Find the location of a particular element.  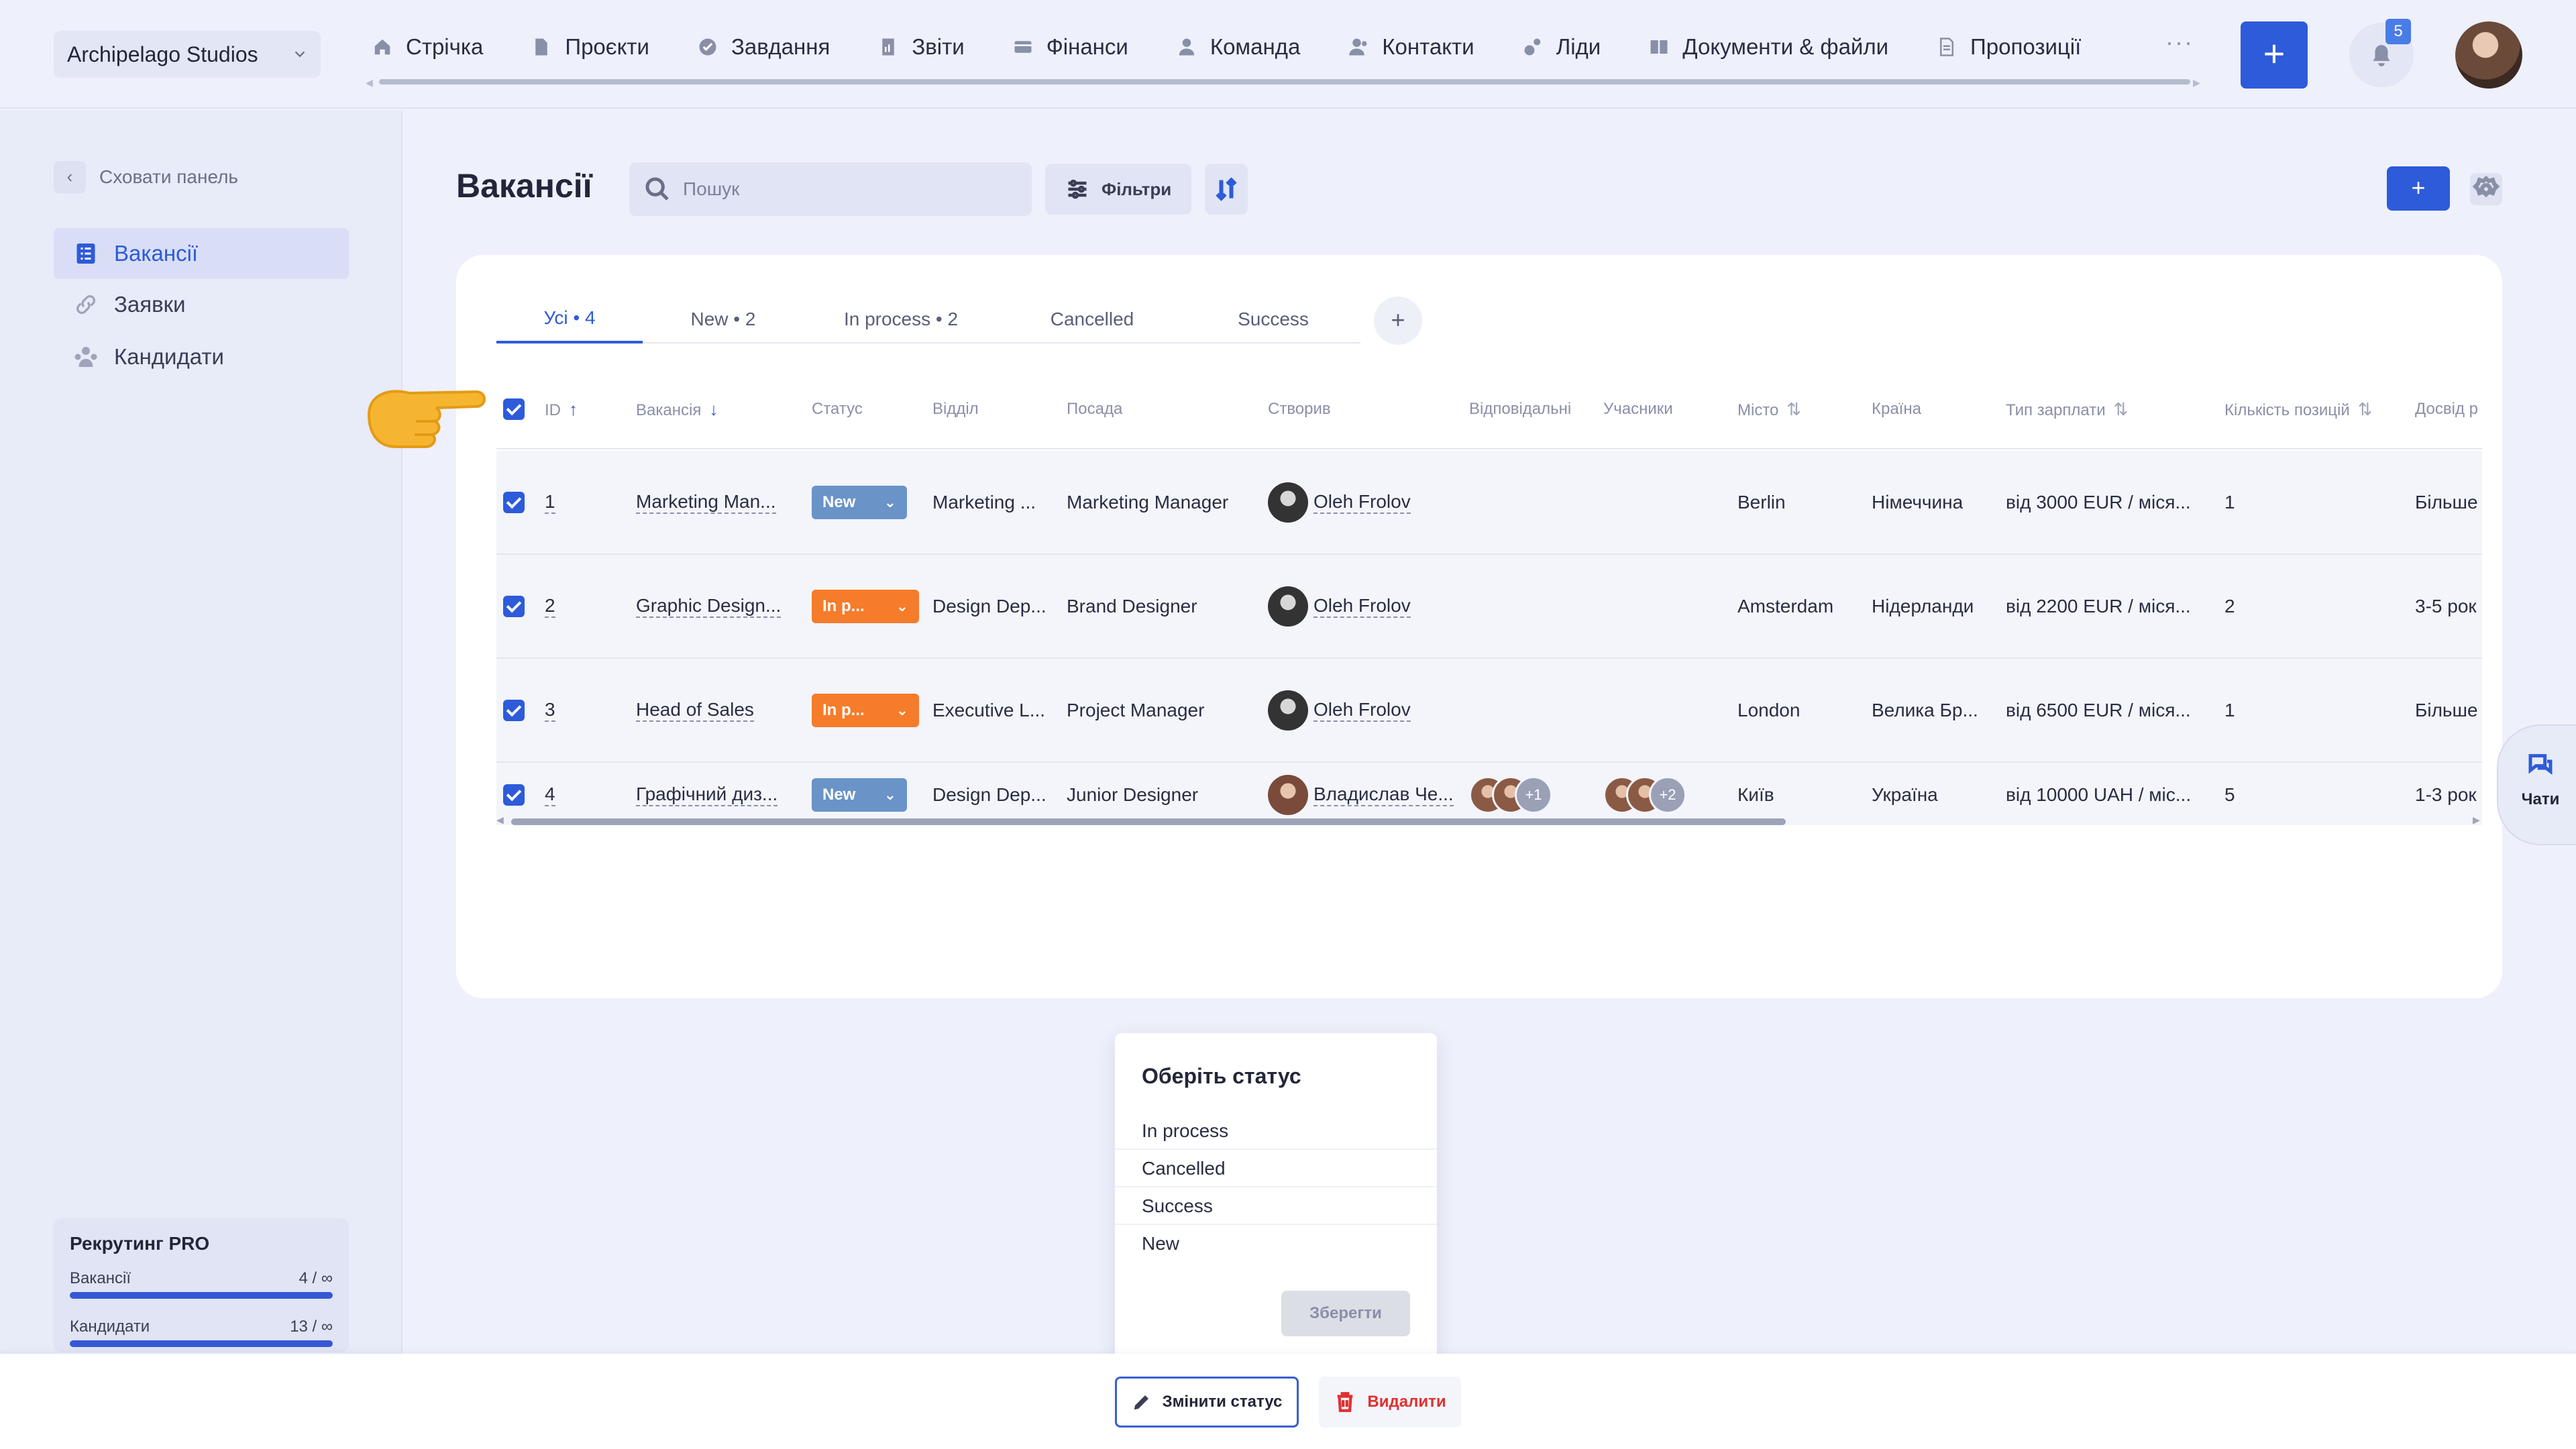

nav-item-feed: Стрічка is located at coordinates (427, 47).